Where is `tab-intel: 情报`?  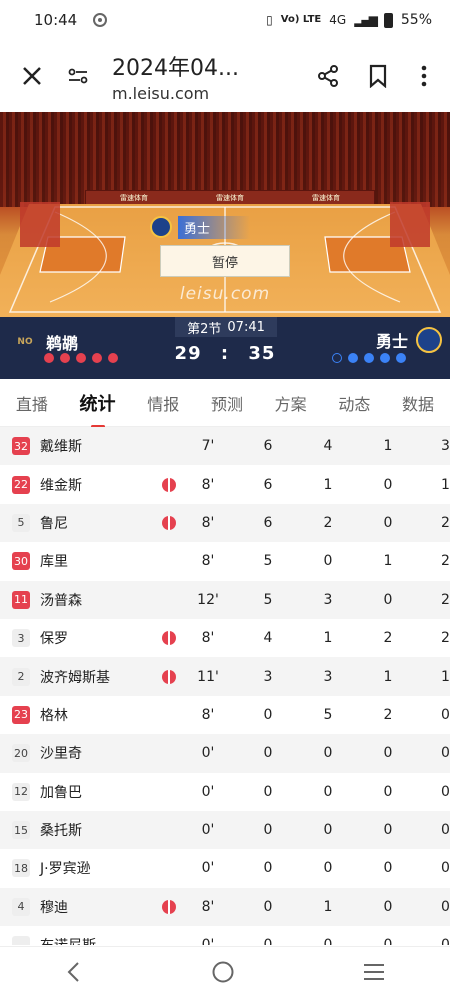
tab-intel: 情报 is located at coordinates (163, 403).